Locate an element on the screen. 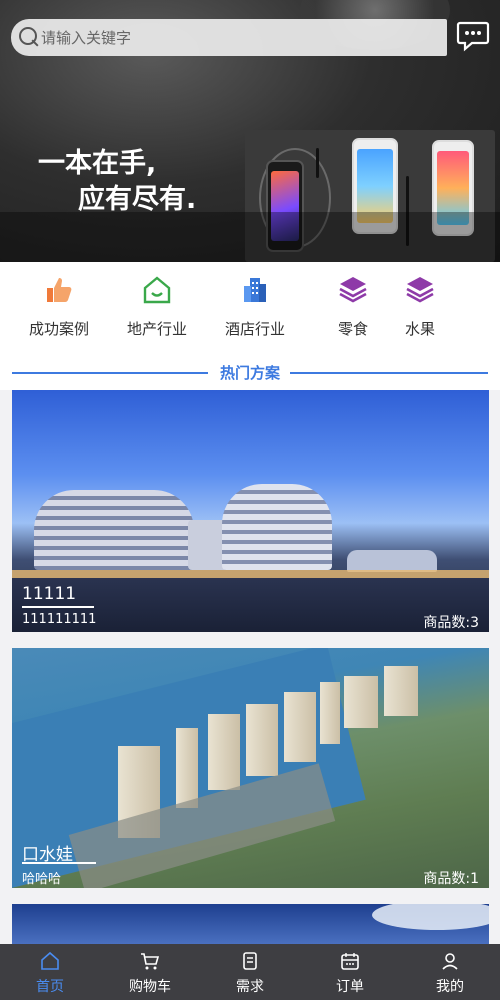 The height and width of the screenshot is (1000, 500). thumbs-up-icon is located at coordinates (59, 290).